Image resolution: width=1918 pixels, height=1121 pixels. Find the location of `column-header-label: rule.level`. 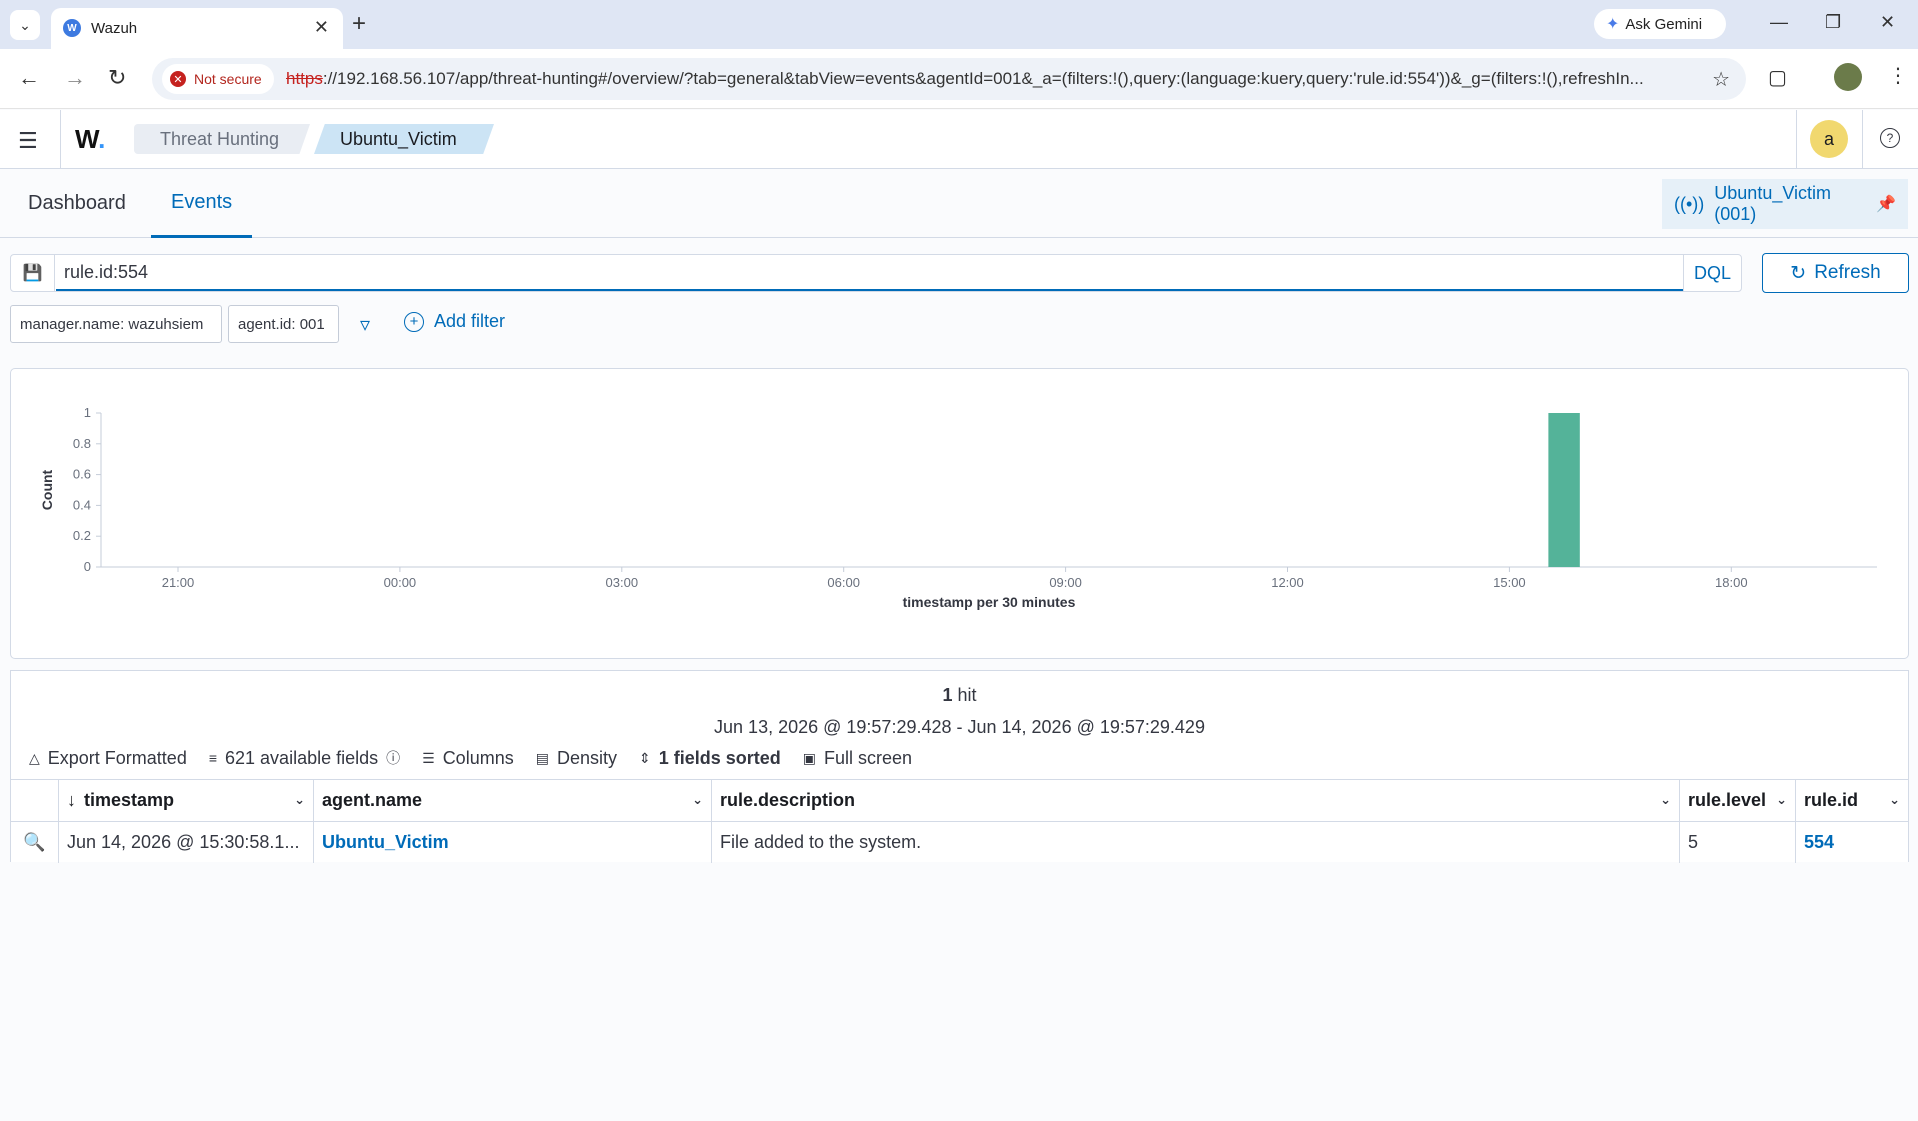

column-header-label: rule.level is located at coordinates (1727, 800).